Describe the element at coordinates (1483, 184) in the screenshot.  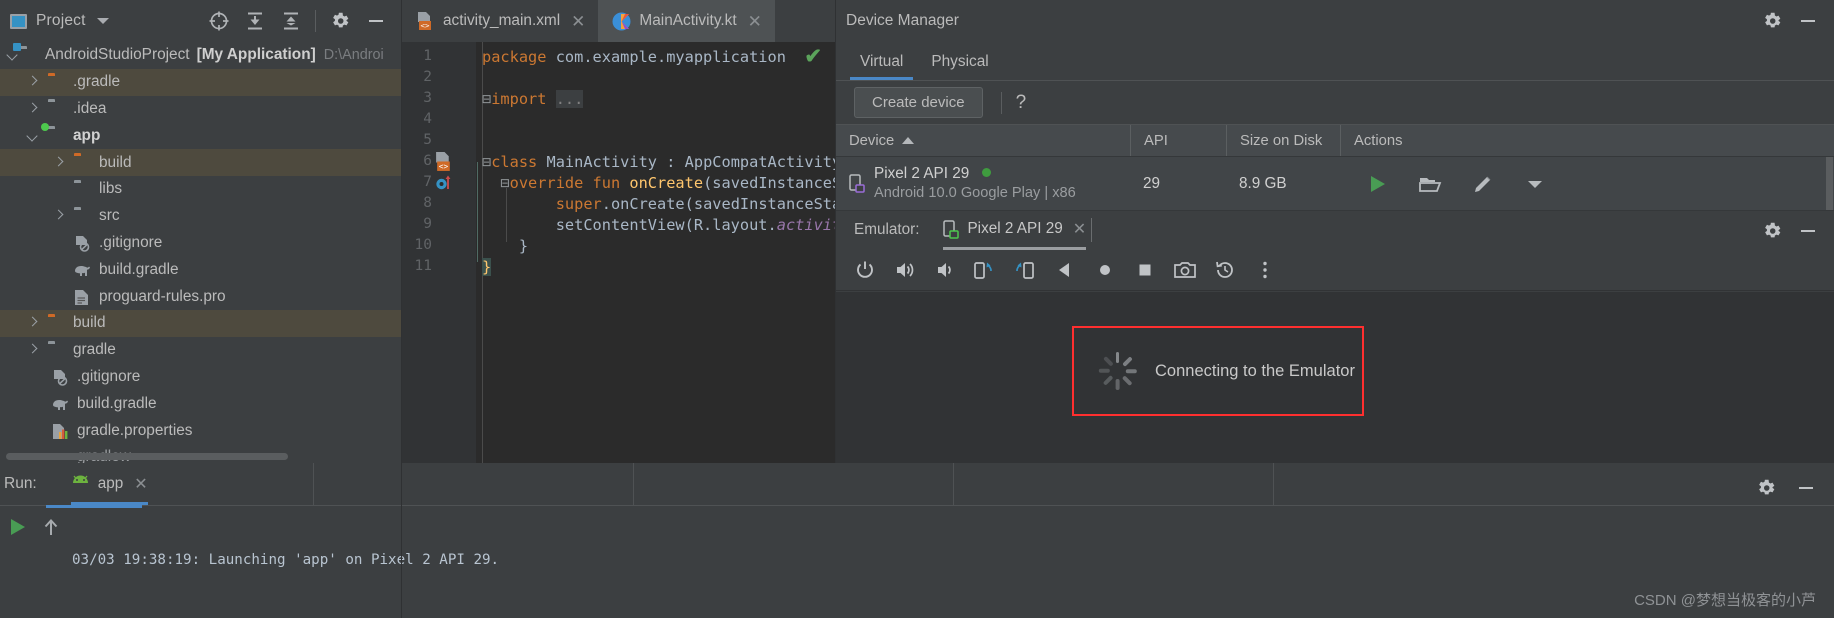
I see `edit-pencil-icon` at that location.